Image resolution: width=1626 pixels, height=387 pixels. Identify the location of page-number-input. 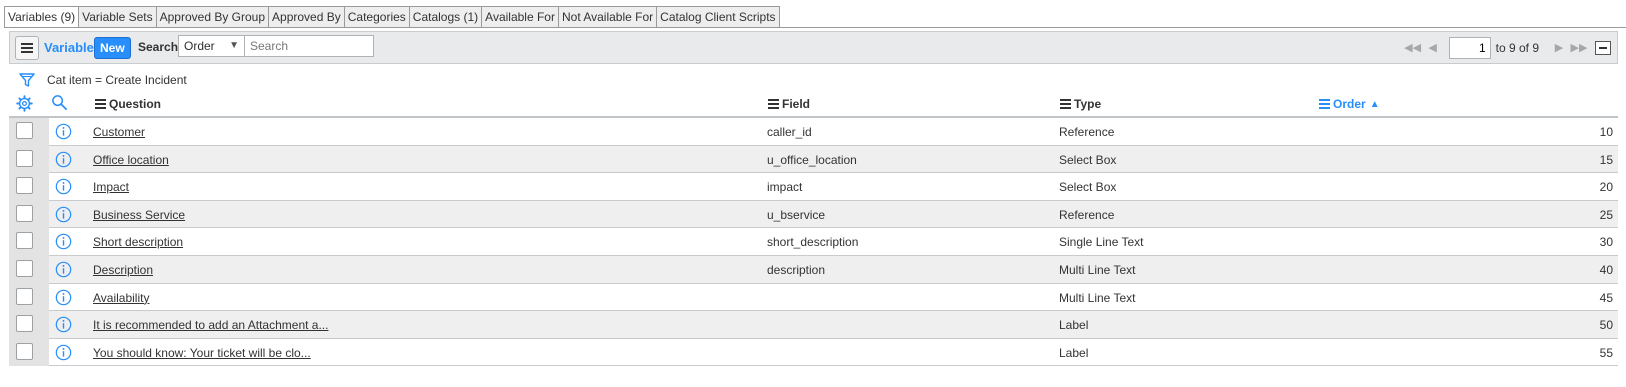
(1469, 48).